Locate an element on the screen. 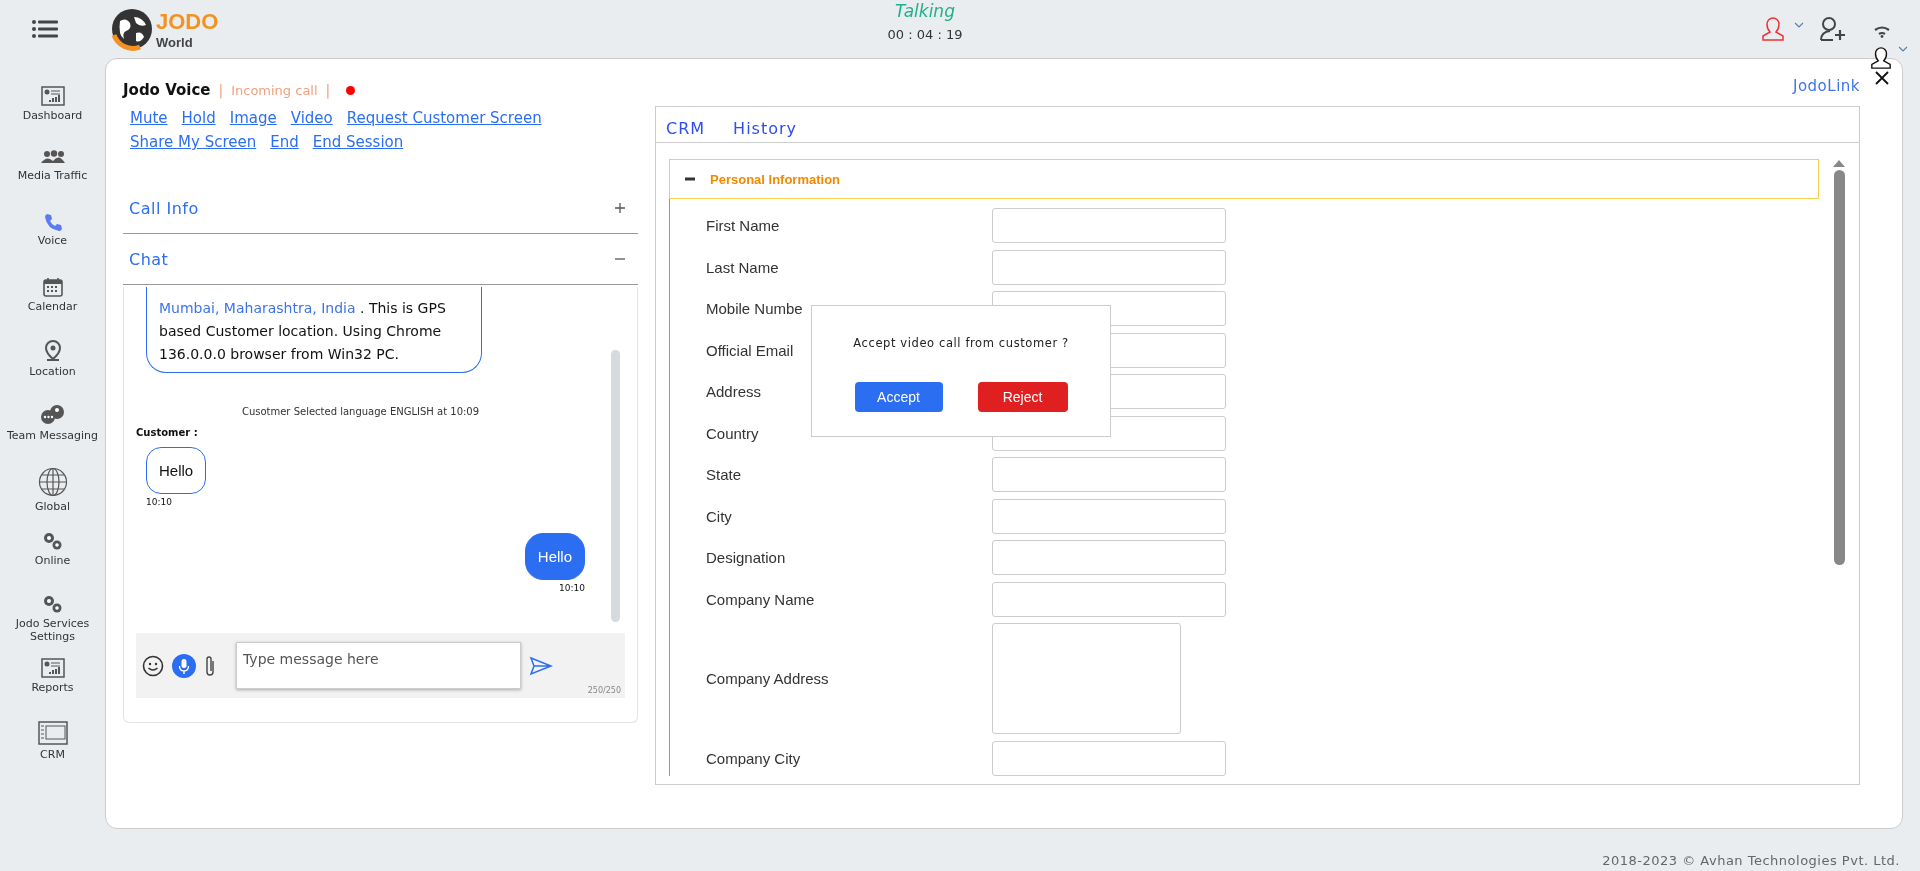 The width and height of the screenshot is (1920, 871). accordion-title: Chat is located at coordinates (149, 259).